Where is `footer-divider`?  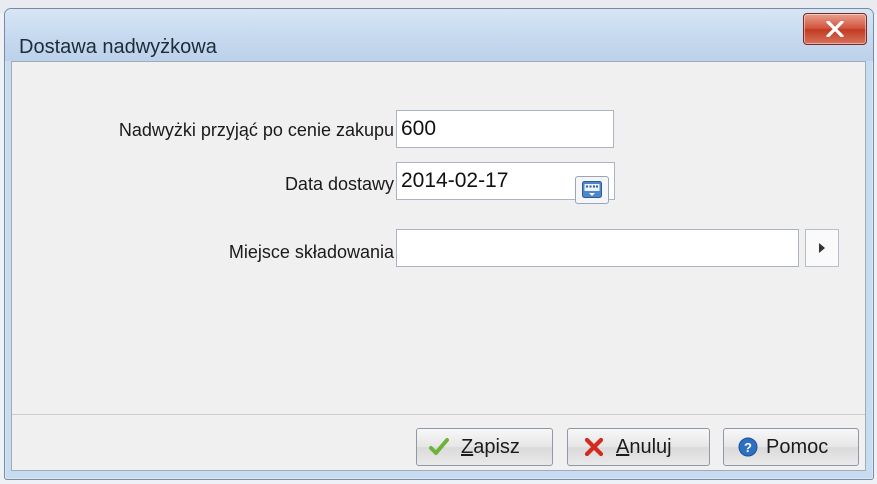 footer-divider is located at coordinates (438, 414).